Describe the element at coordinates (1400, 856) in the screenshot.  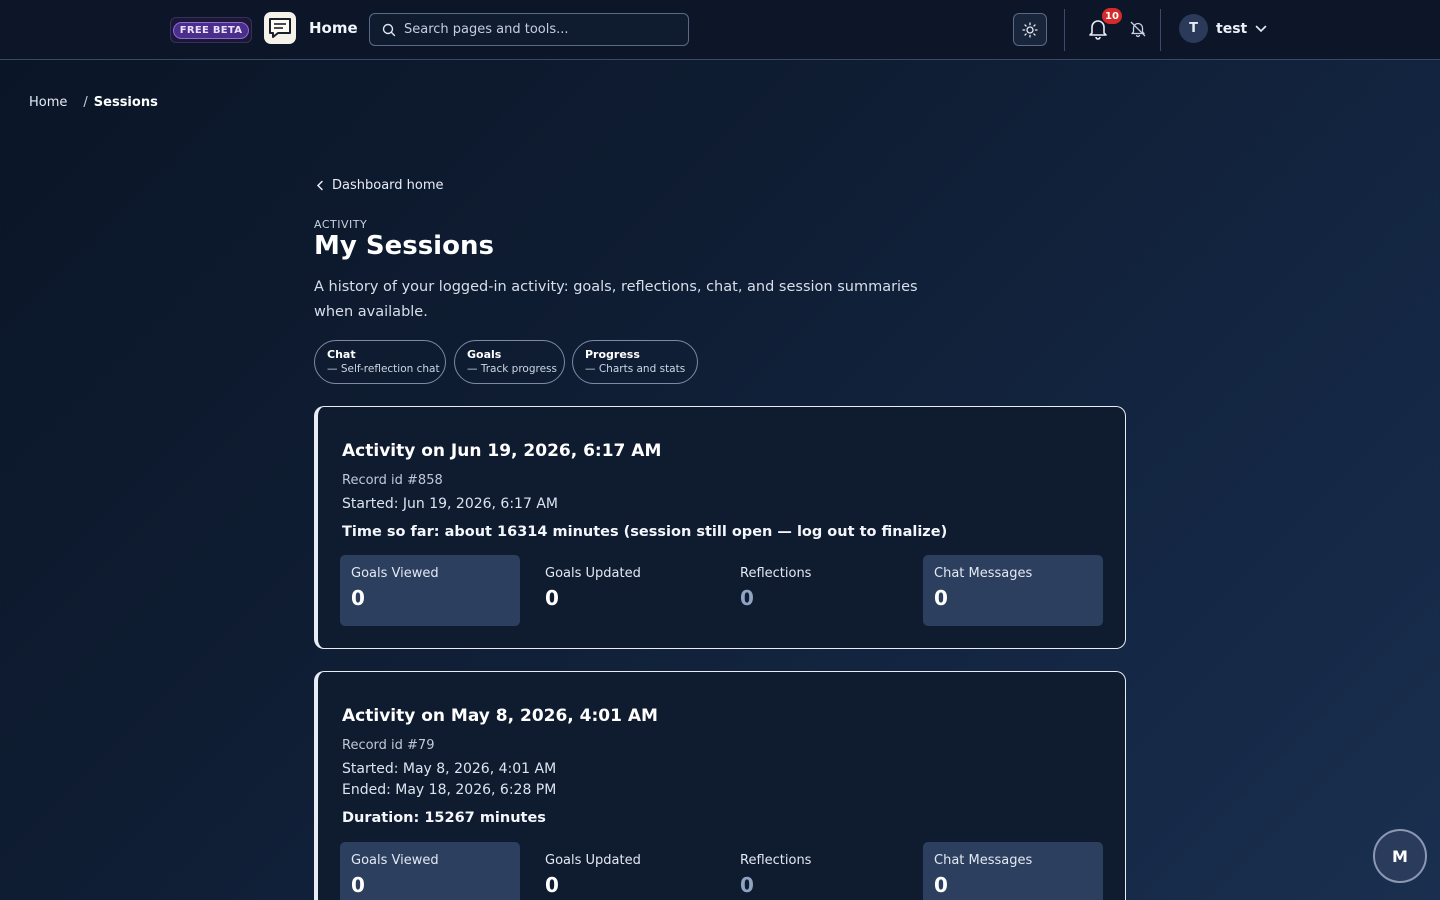
I see `floating-menu-button: M` at that location.